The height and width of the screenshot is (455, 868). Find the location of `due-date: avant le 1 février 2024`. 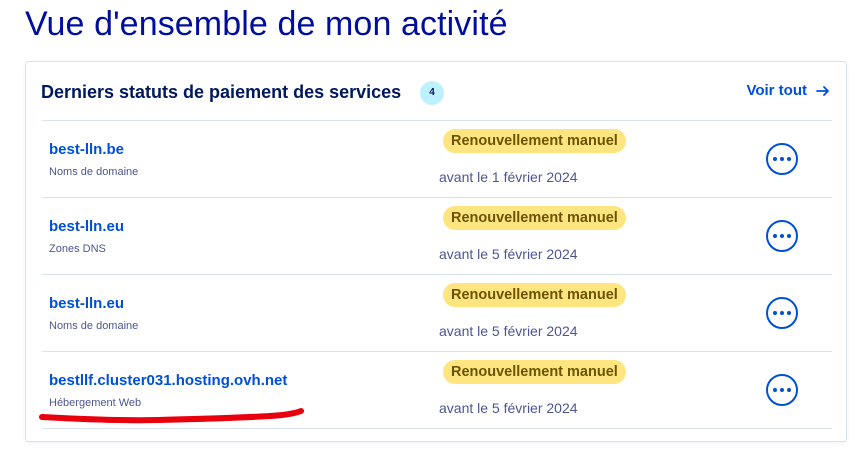

due-date: avant le 1 février 2024 is located at coordinates (508, 177).